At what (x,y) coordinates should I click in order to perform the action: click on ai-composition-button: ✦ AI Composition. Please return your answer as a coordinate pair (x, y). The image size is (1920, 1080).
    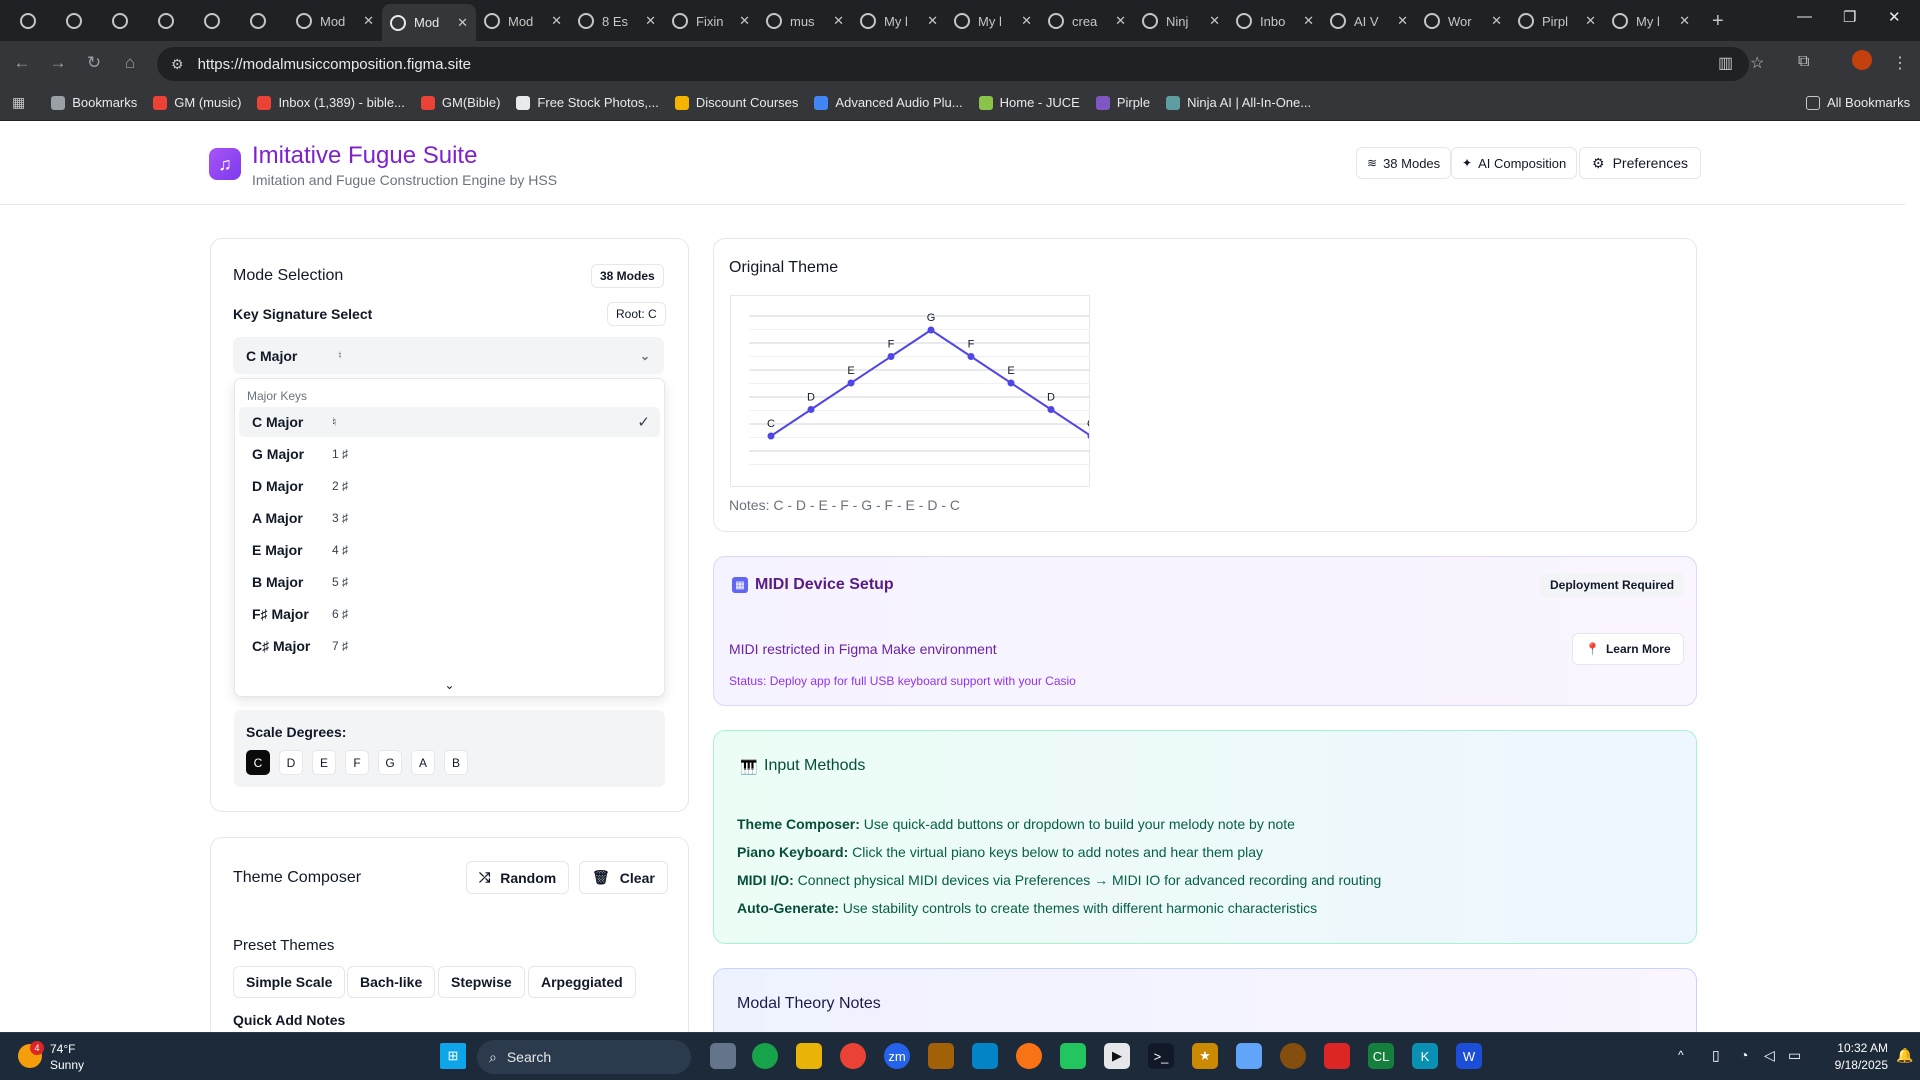
    Looking at the image, I should click on (1514, 163).